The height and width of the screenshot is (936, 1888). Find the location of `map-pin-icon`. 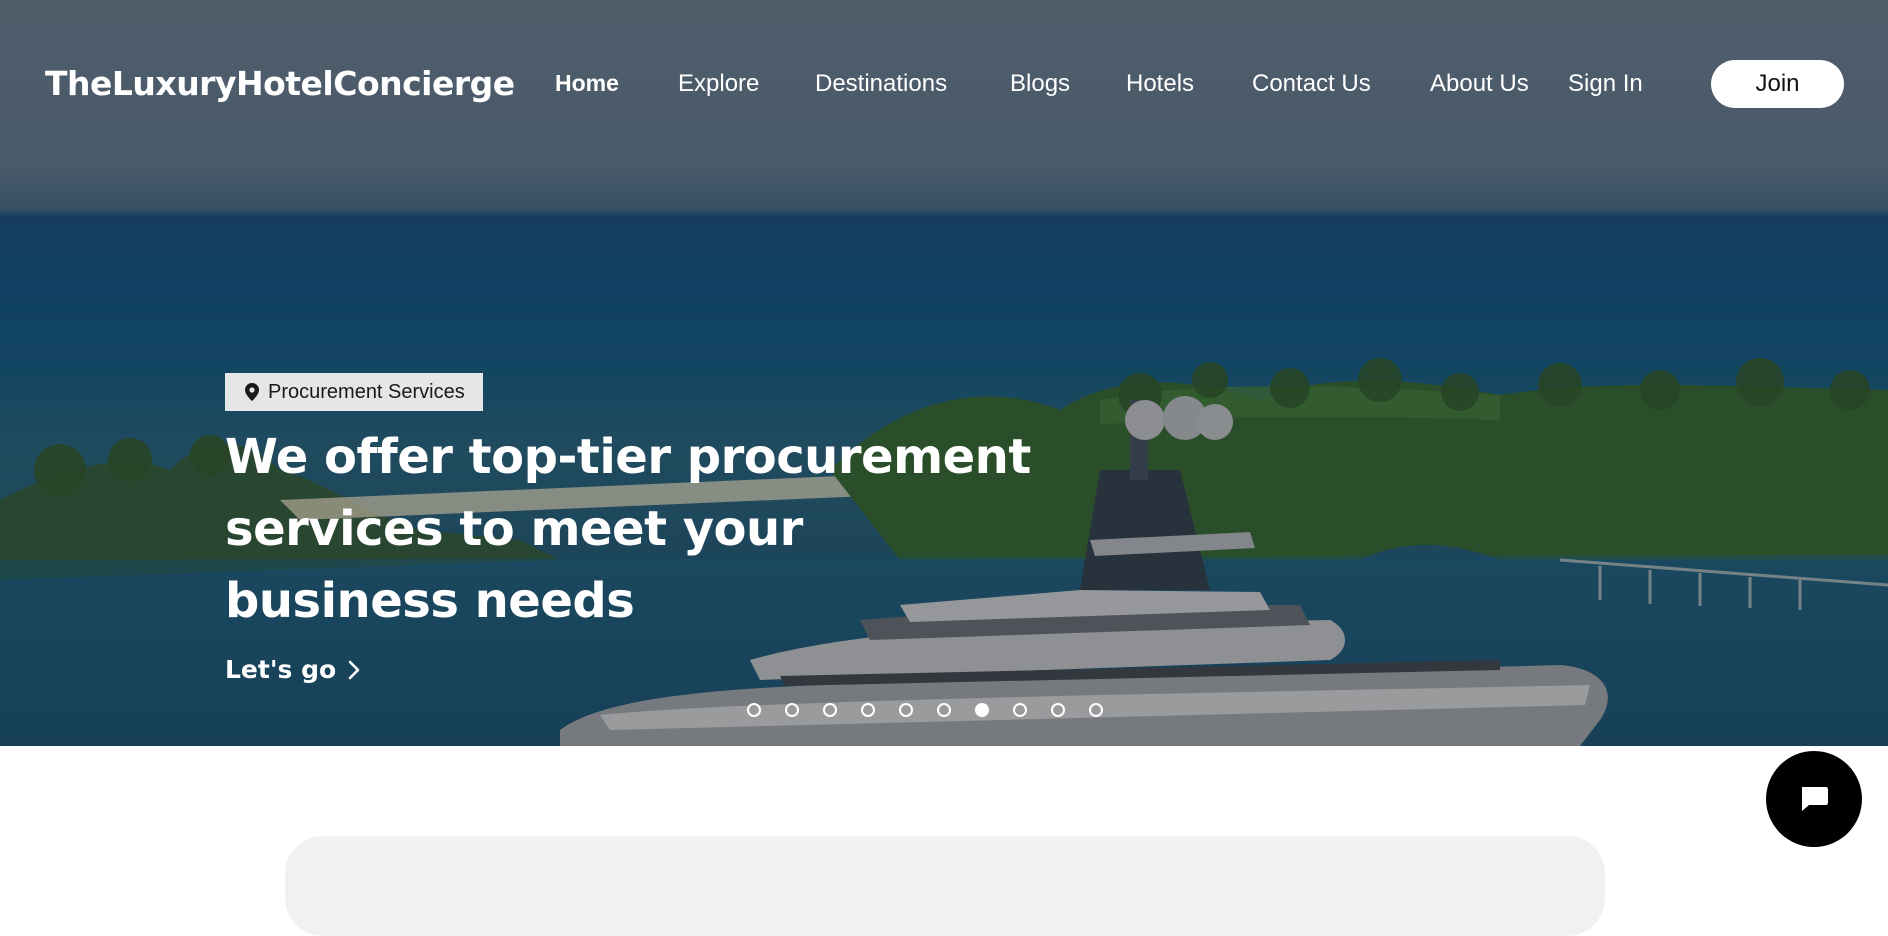

map-pin-icon is located at coordinates (252, 392).